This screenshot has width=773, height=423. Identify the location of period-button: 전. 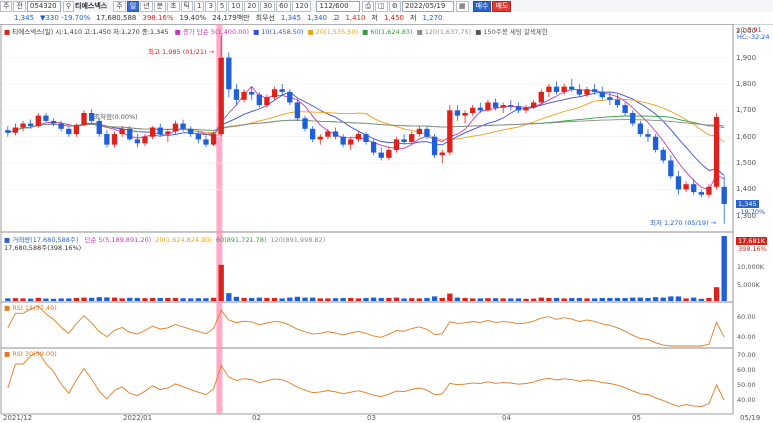
(19, 6).